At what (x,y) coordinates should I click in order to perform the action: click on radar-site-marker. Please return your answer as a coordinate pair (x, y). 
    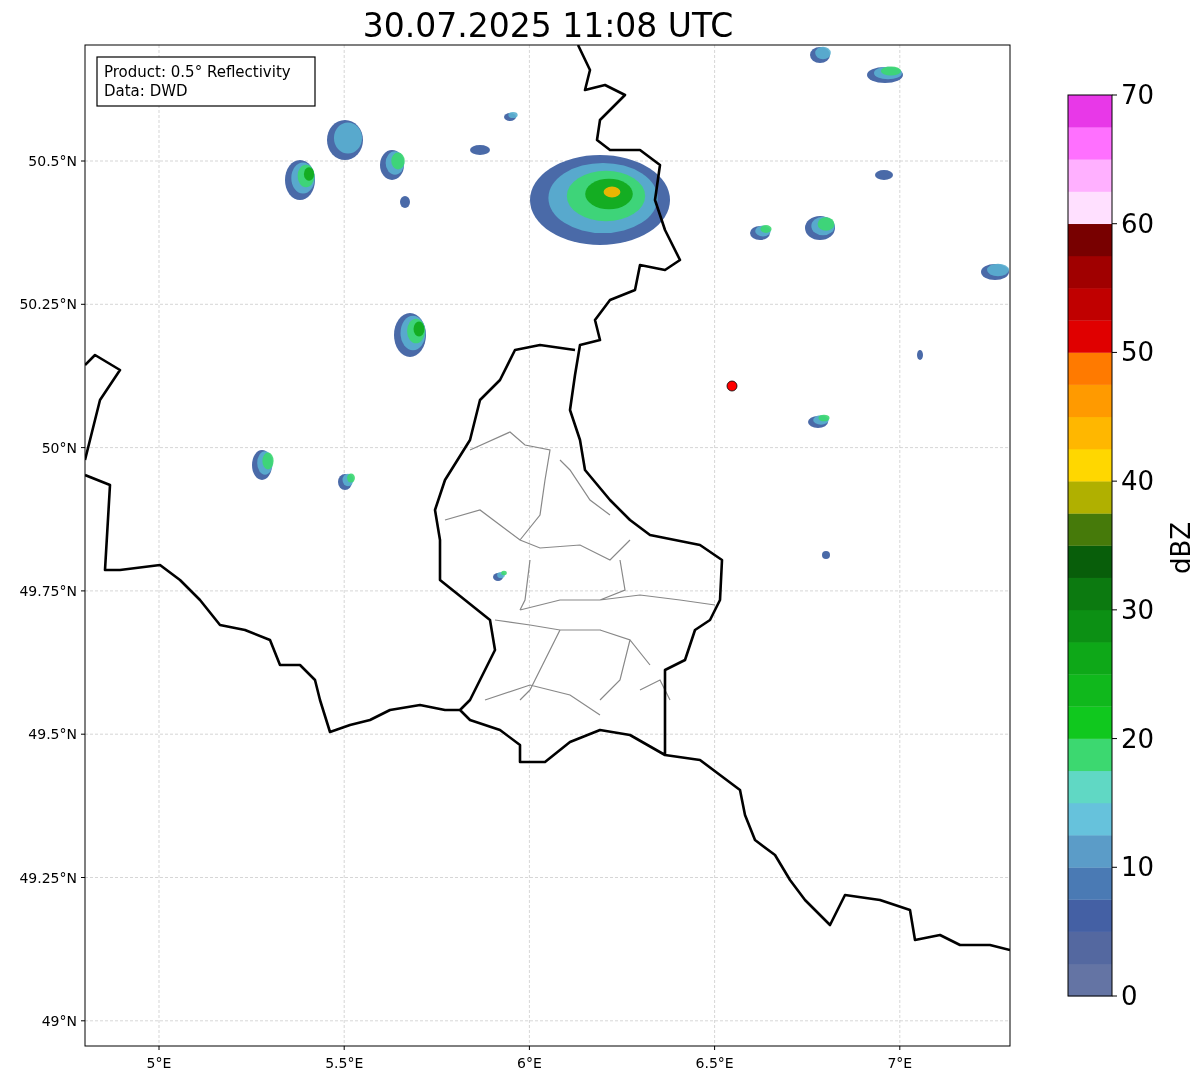
    Looking at the image, I should click on (732, 386).